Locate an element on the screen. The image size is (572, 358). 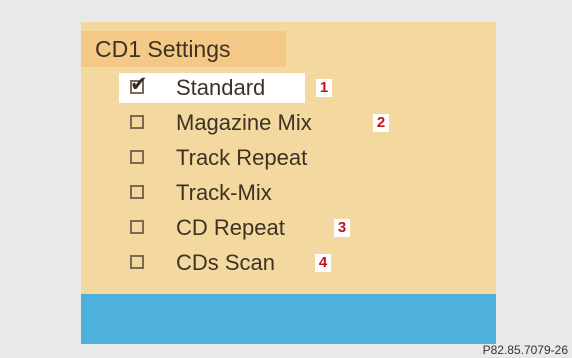
list-item-magazine-mix: Magazine Mix 2 is located at coordinates (288, 123).